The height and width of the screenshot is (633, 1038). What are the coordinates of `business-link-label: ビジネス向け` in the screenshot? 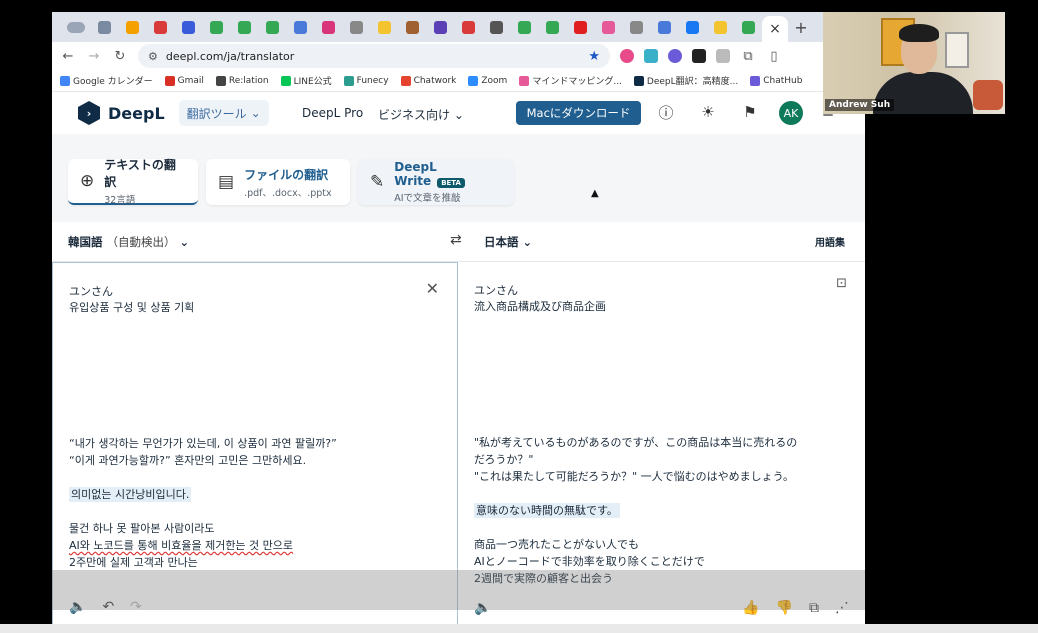 It's located at (414, 115).